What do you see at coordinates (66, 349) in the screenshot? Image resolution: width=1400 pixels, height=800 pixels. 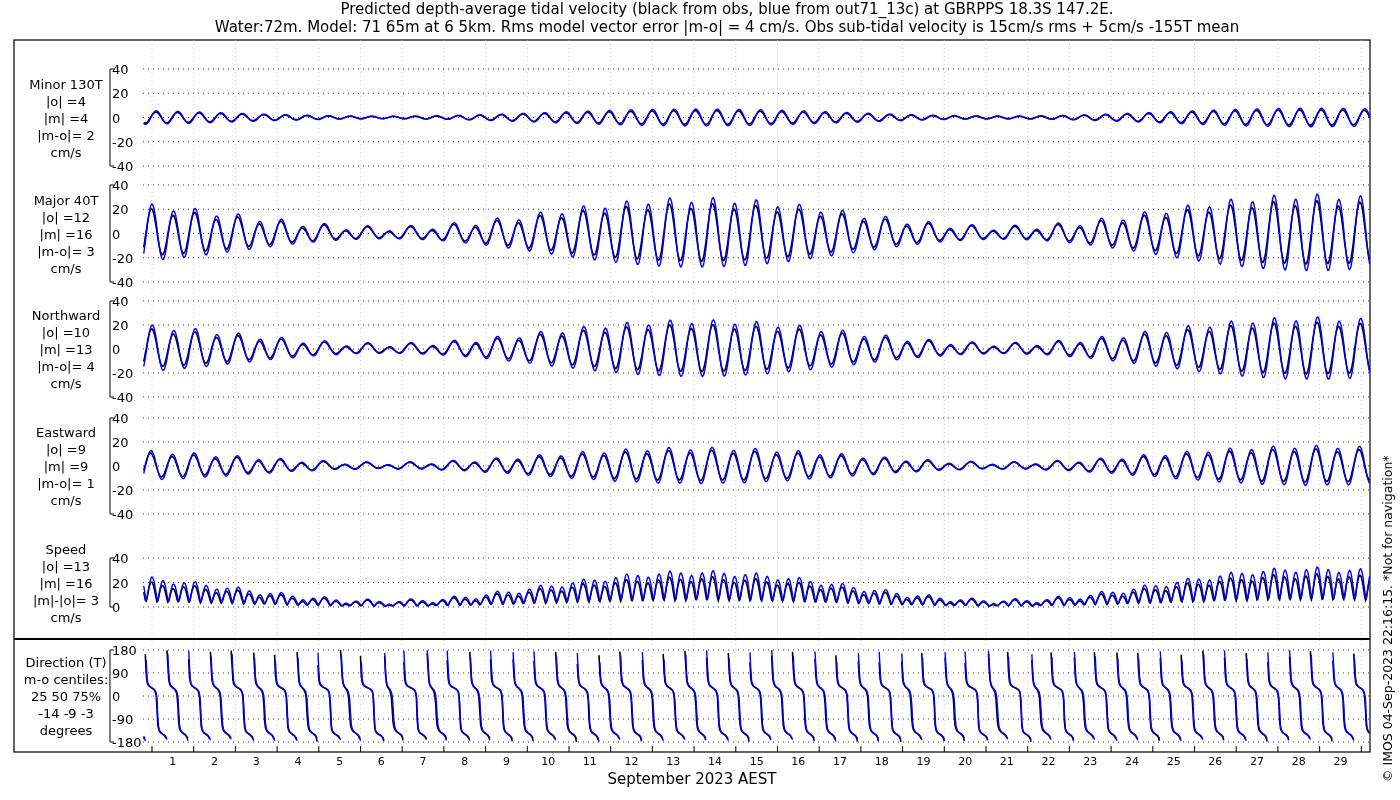 I see `panel-label: Northward |o| =10 |m| =13 |m-o|= 4 cm/s` at bounding box center [66, 349].